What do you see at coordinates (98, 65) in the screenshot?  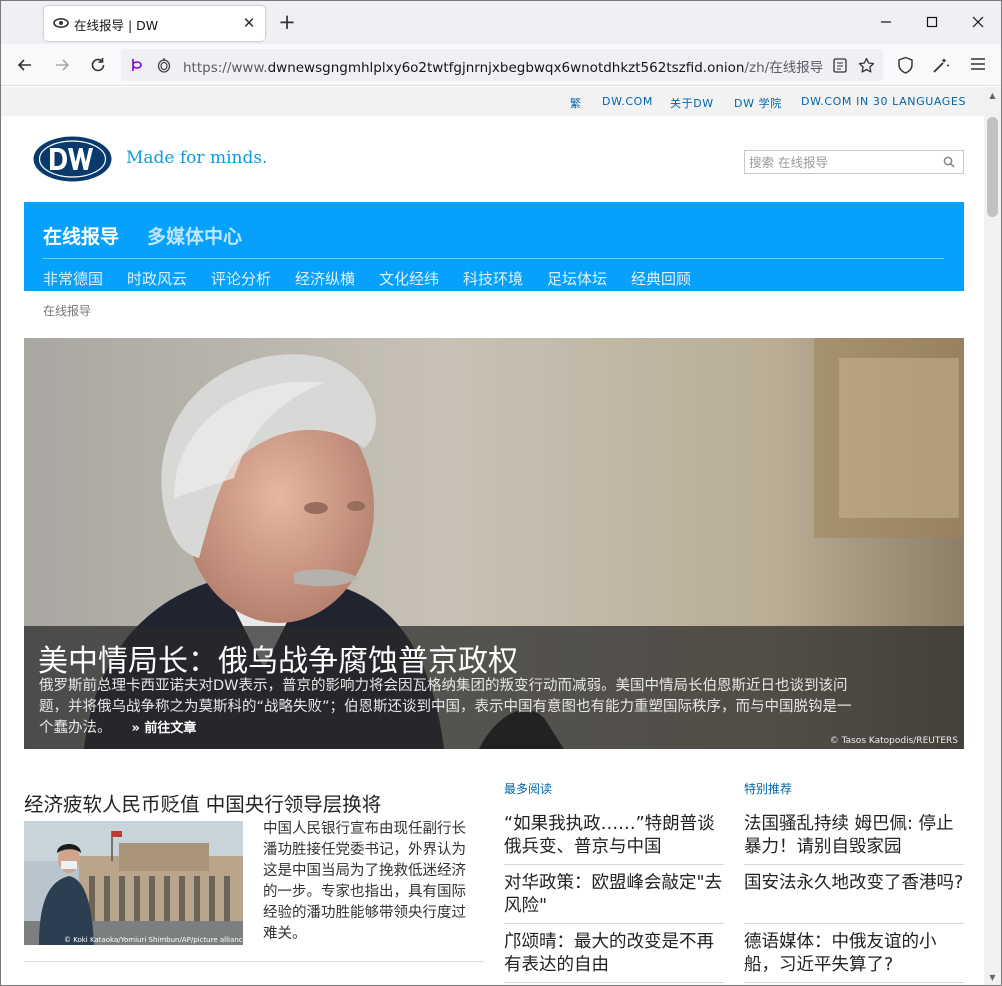 I see `reload-button` at bounding box center [98, 65].